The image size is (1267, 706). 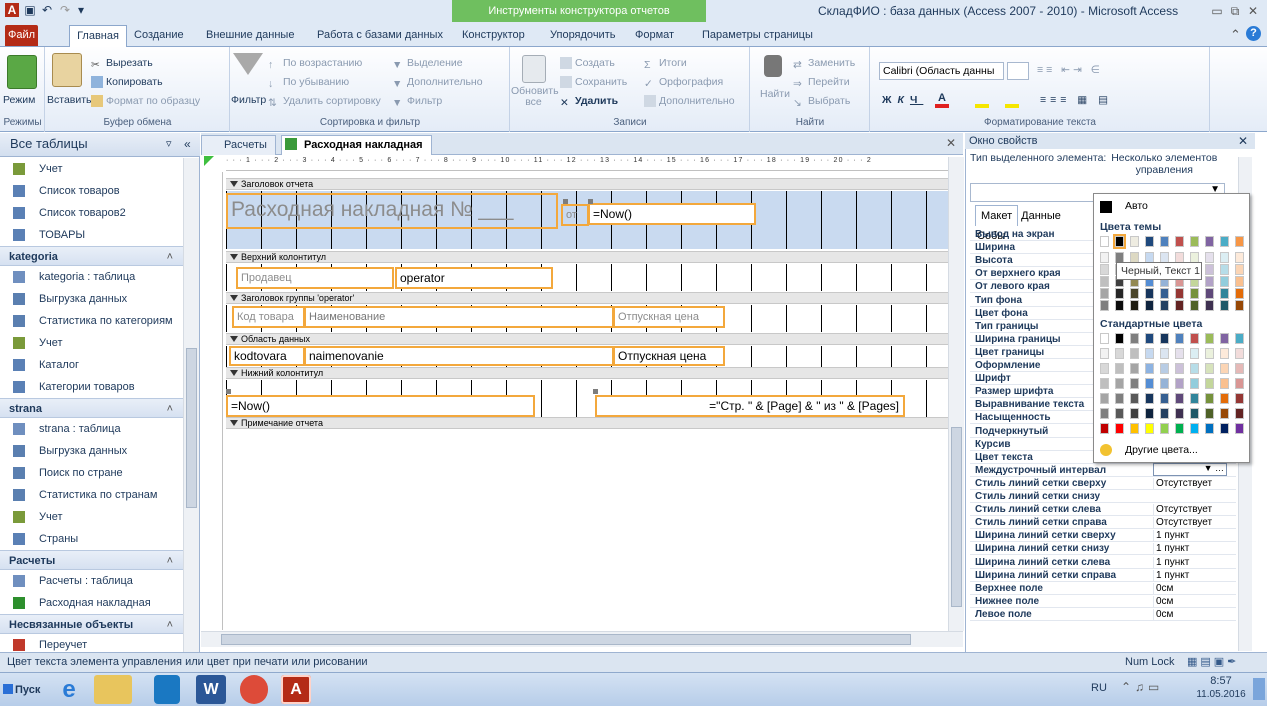 I want to click on nav-collapse-icon: «, so click(x=187, y=144).